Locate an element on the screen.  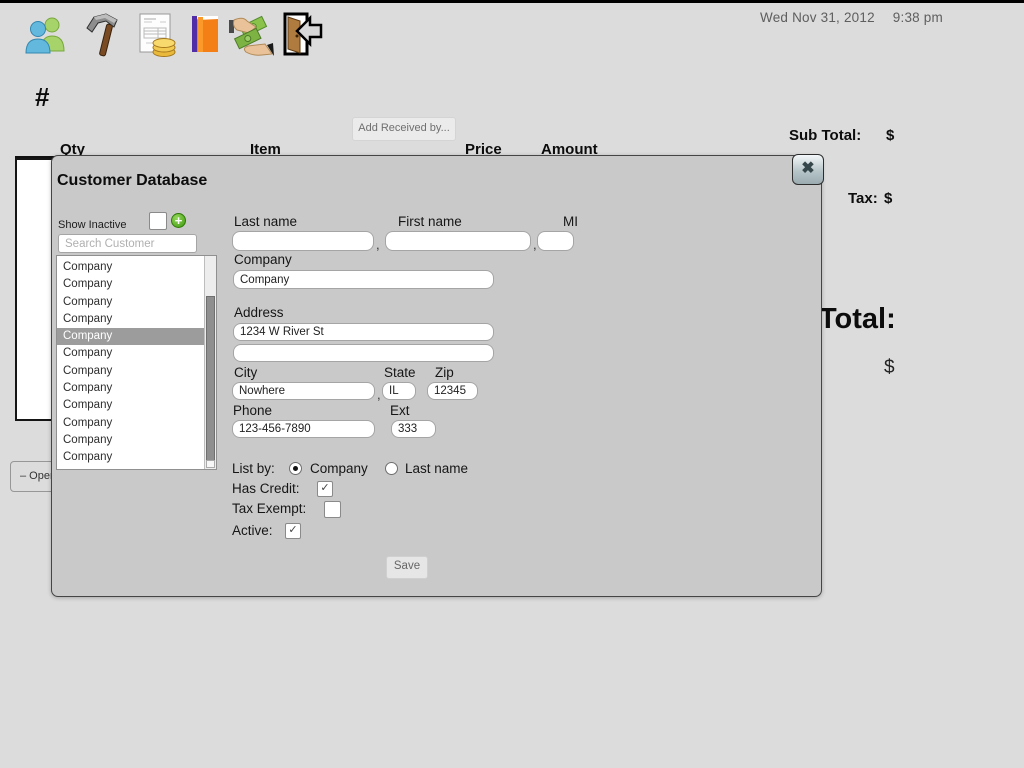
tools-hammer-icon is located at coordinates (102, 37).